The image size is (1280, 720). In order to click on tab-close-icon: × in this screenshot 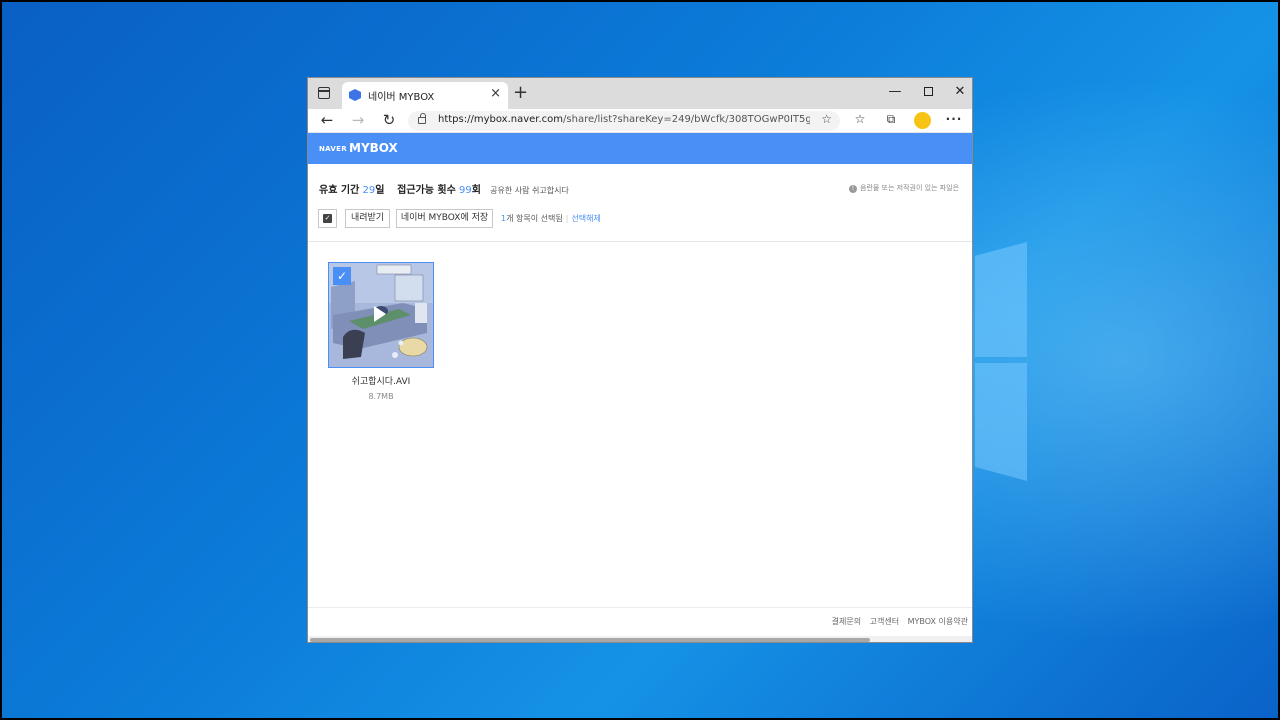, I will do `click(495, 93)`.